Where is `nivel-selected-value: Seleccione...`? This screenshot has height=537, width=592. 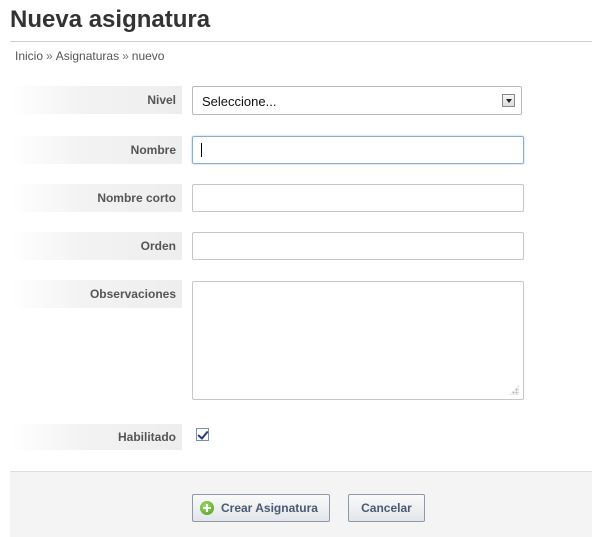
nivel-selected-value: Seleccione... is located at coordinates (239, 101).